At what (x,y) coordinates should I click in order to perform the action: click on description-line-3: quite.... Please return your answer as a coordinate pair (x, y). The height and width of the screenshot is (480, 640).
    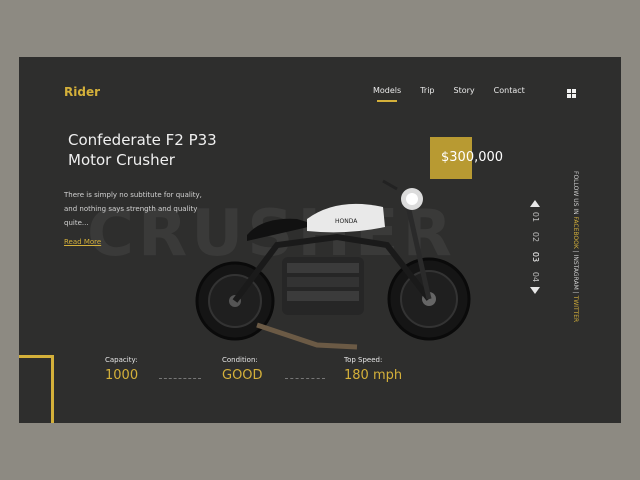
    Looking at the image, I should click on (76, 223).